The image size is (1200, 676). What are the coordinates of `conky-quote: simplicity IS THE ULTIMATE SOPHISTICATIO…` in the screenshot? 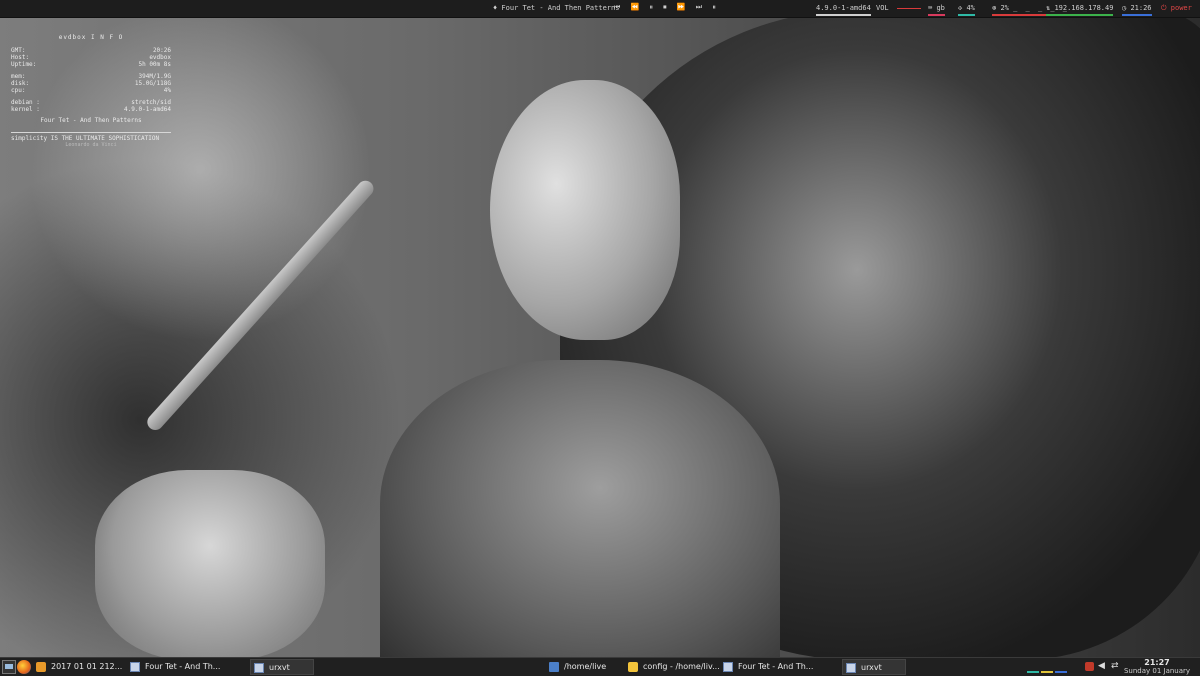 It's located at (85, 138).